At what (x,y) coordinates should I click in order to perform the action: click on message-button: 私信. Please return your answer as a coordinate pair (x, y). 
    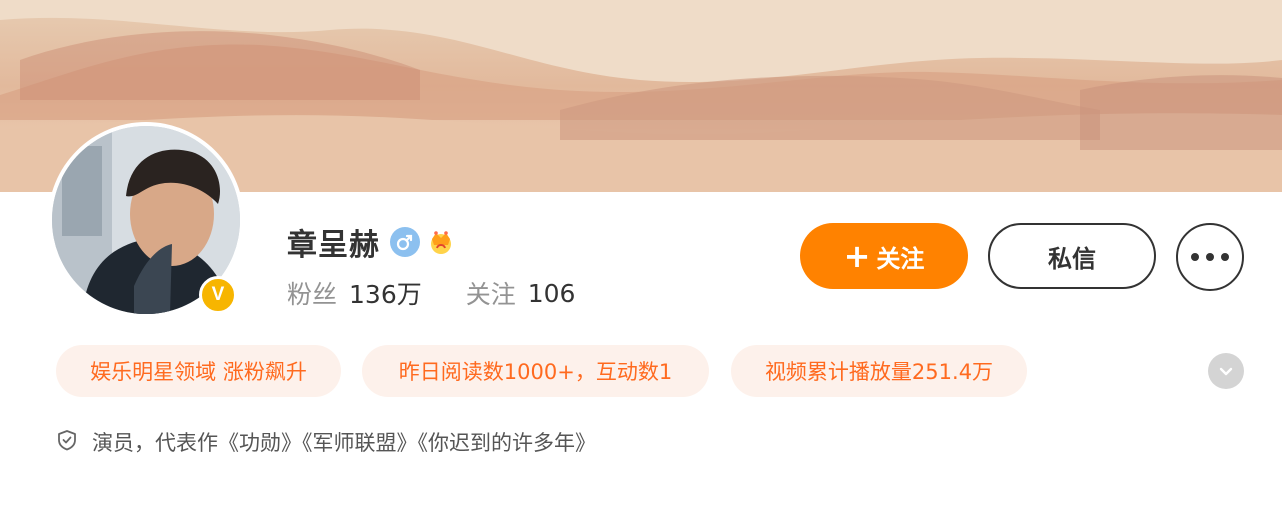
    Looking at the image, I should click on (1072, 256).